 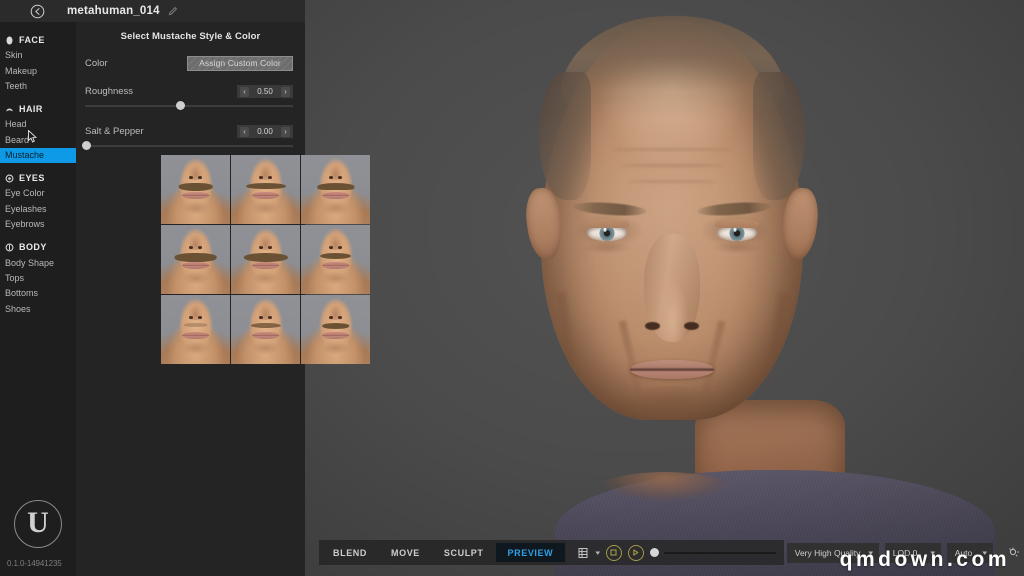 I want to click on play-button, so click(x=635, y=552).